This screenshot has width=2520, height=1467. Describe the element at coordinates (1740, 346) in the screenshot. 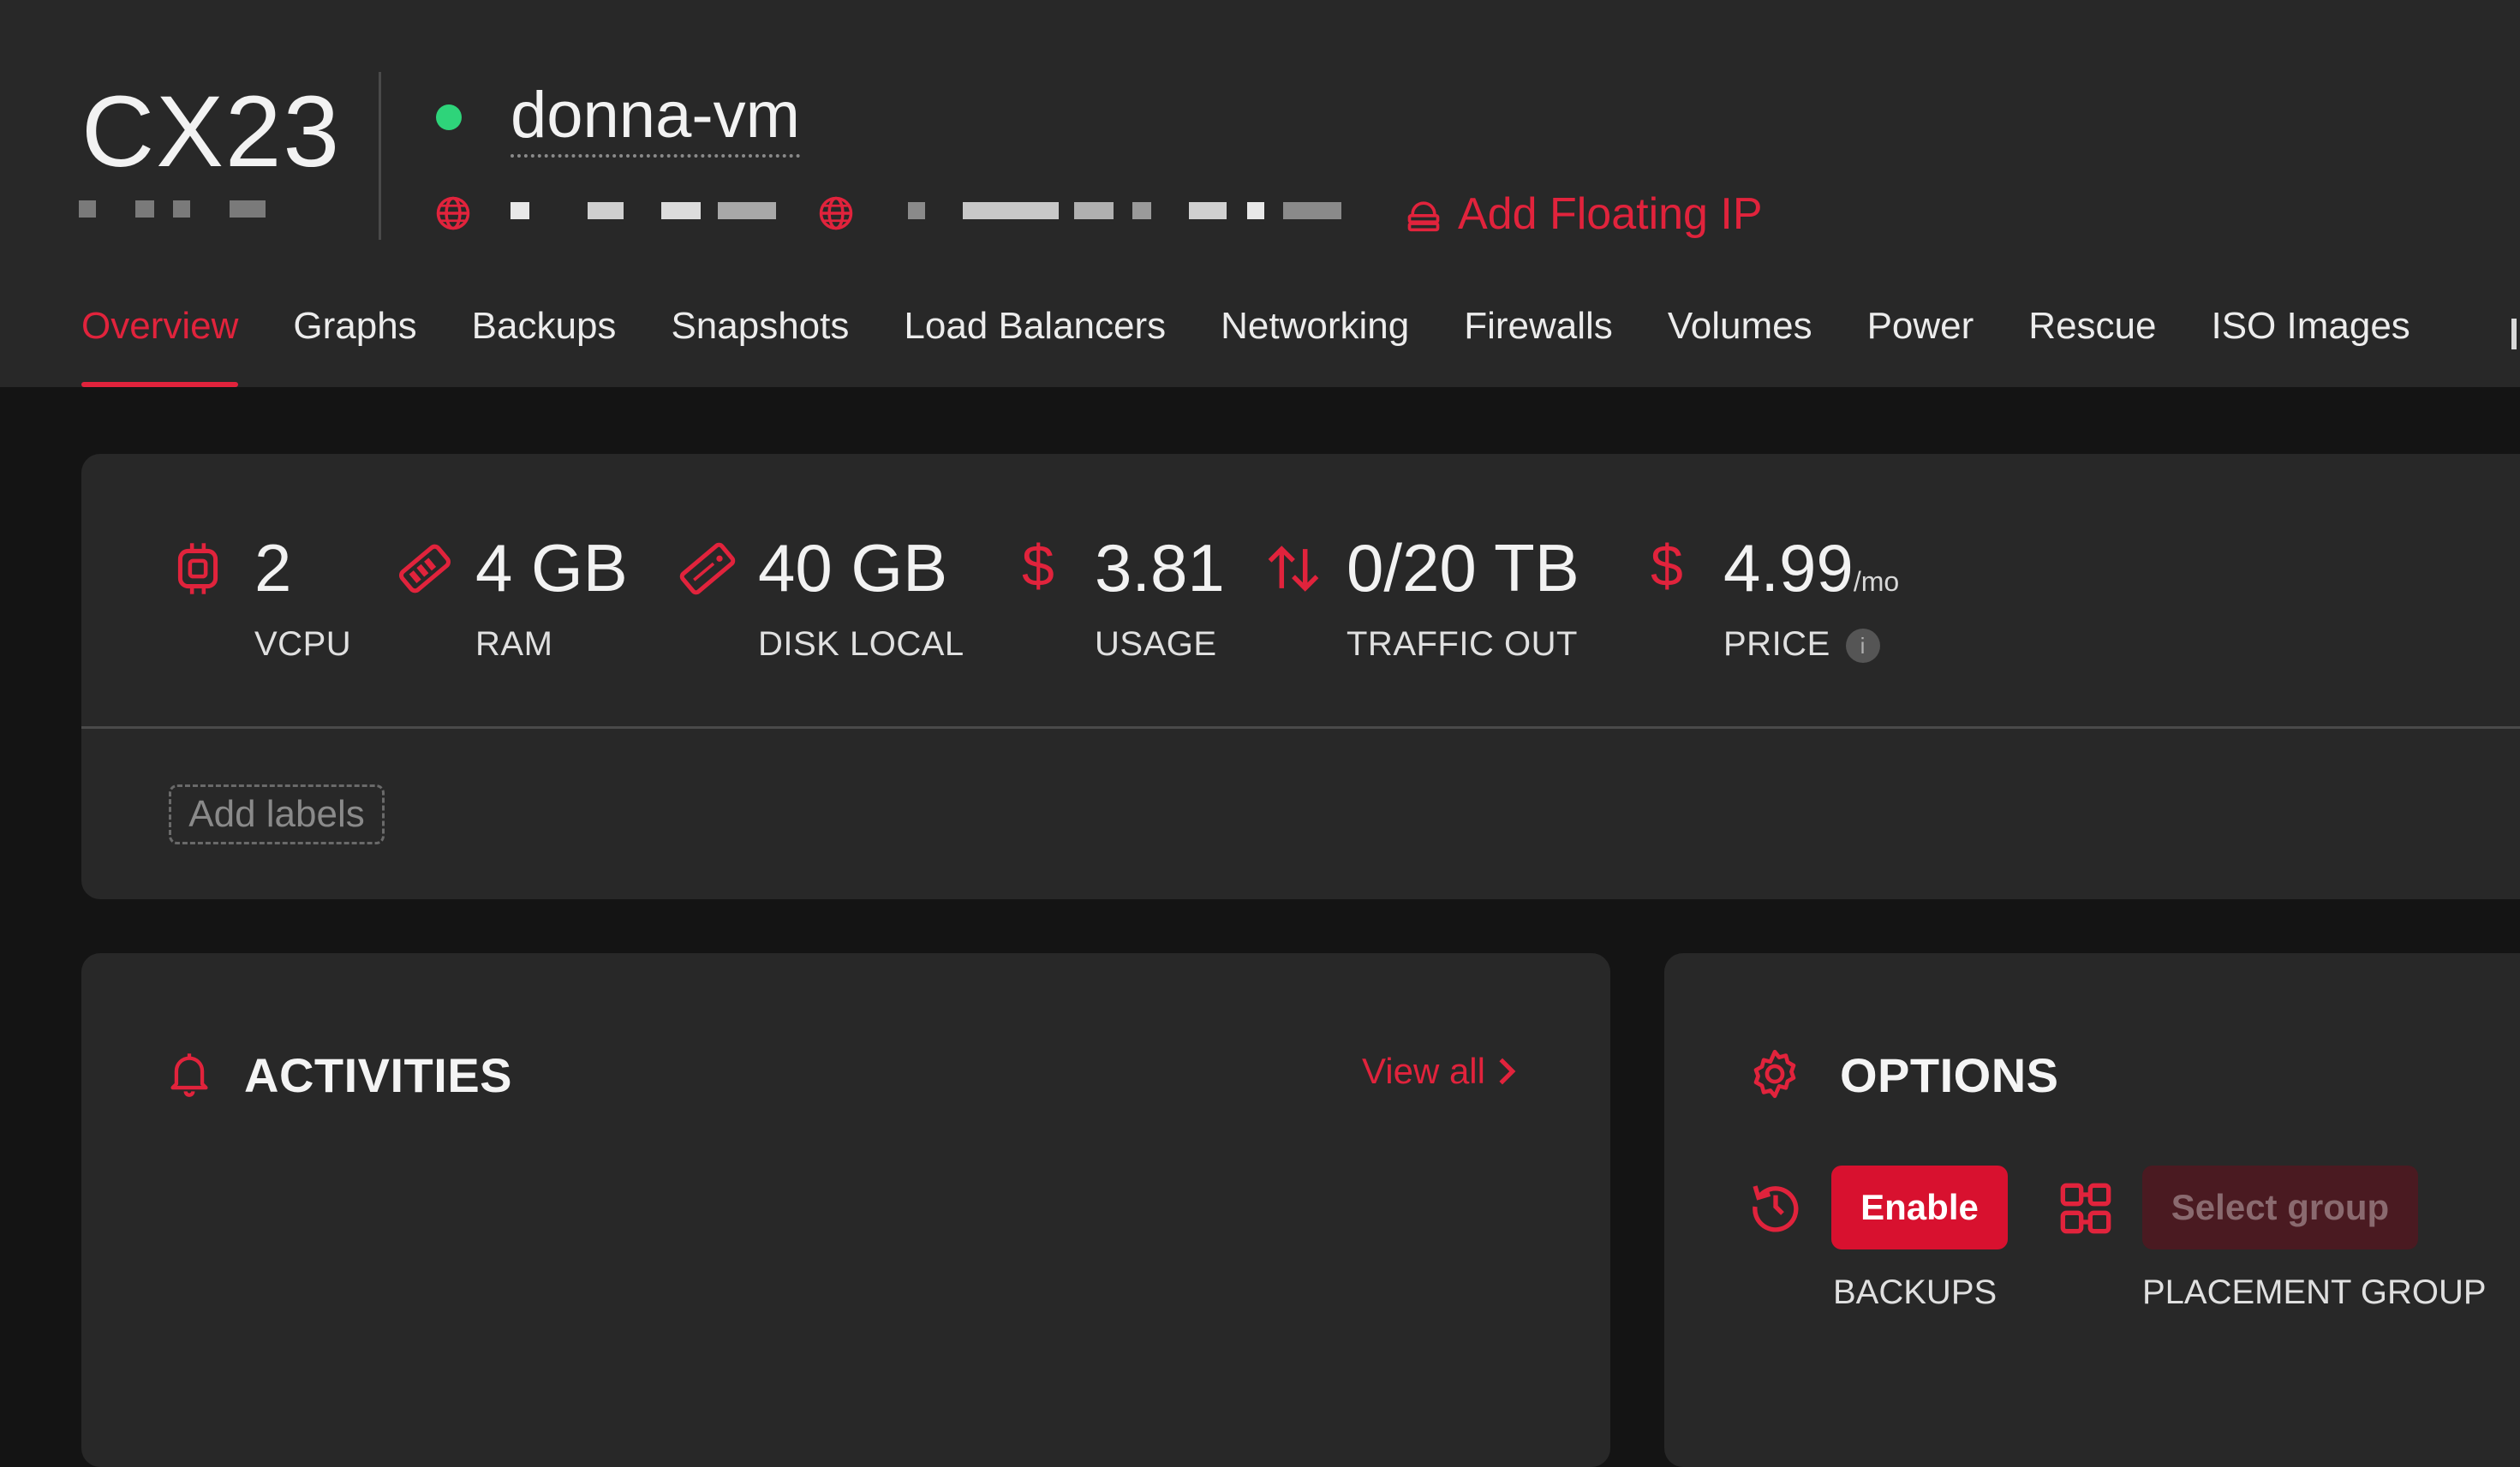

I see `tab-volumes: Volumes` at that location.